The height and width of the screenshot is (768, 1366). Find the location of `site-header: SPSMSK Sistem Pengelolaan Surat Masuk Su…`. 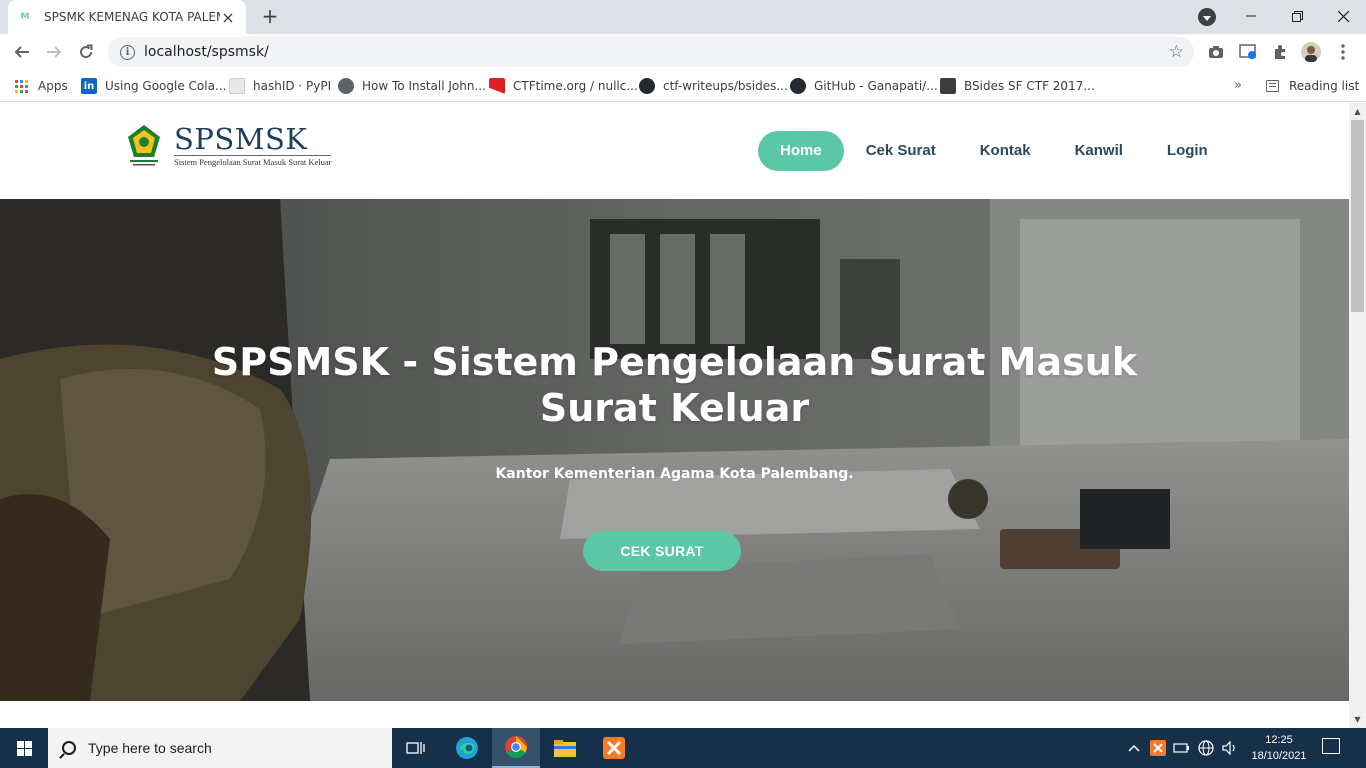

site-header: SPSMSK Sistem Pengelolaan Surat Masuk Su… is located at coordinates (674, 151).